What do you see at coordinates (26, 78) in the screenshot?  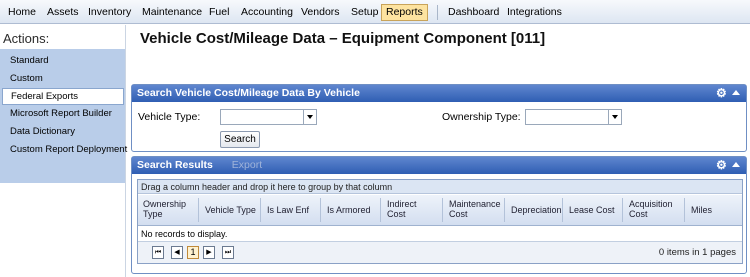 I see `sidebar-item-custom: Custom` at bounding box center [26, 78].